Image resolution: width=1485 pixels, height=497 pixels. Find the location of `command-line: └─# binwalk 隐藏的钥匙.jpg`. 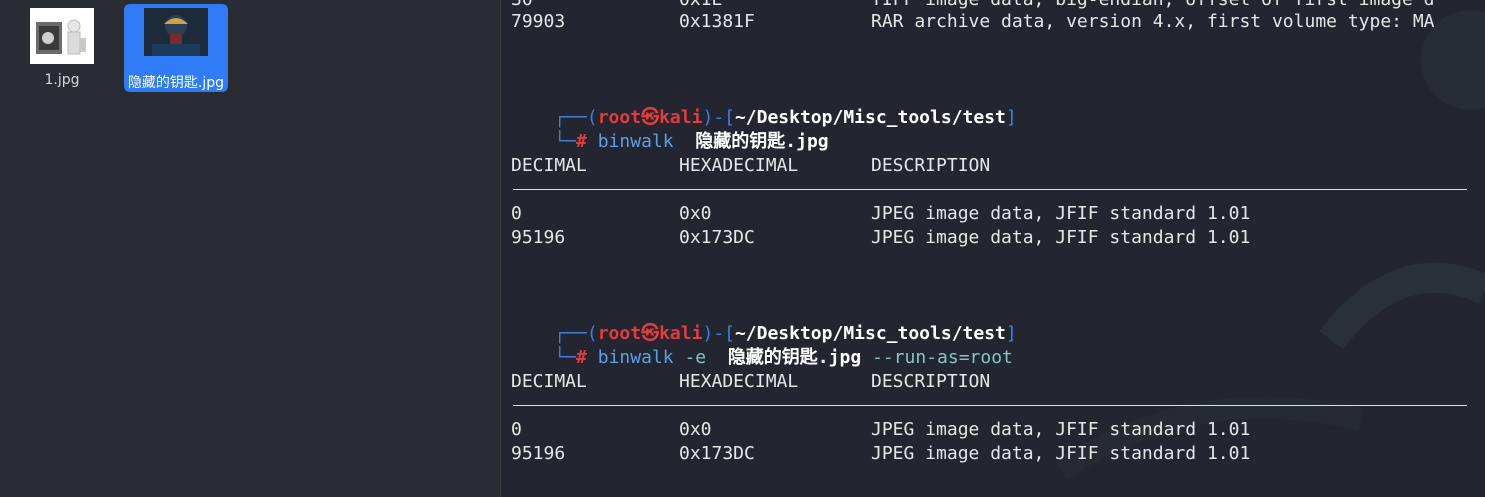

command-line: └─# binwalk 隐藏的钥匙.jpg is located at coordinates (691, 141).